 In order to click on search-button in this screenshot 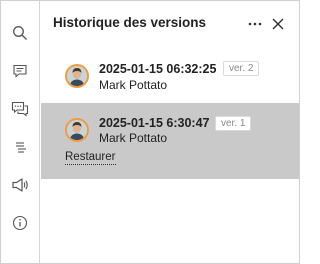, I will do `click(20, 33)`.